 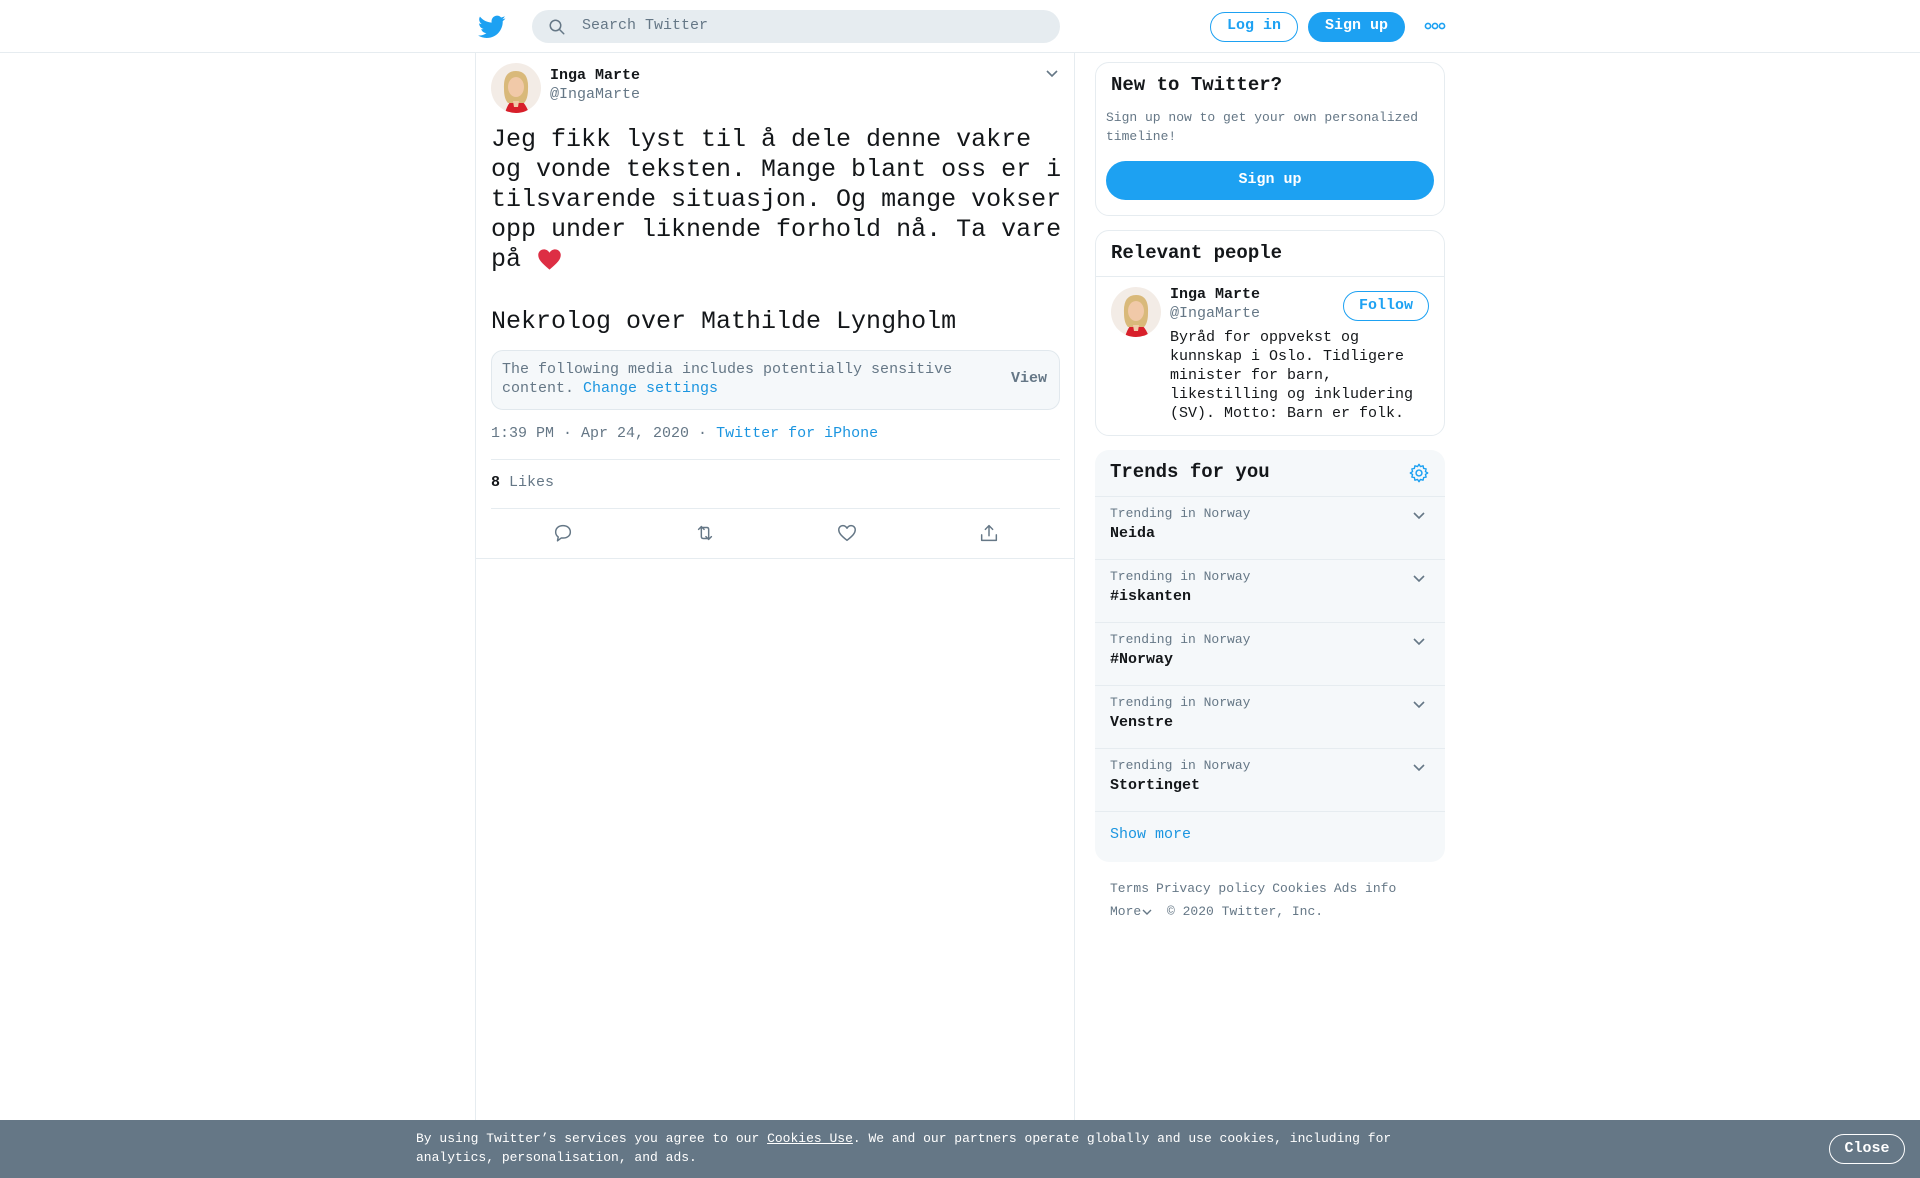 I want to click on twitter-bird-icon, so click(x=492, y=27).